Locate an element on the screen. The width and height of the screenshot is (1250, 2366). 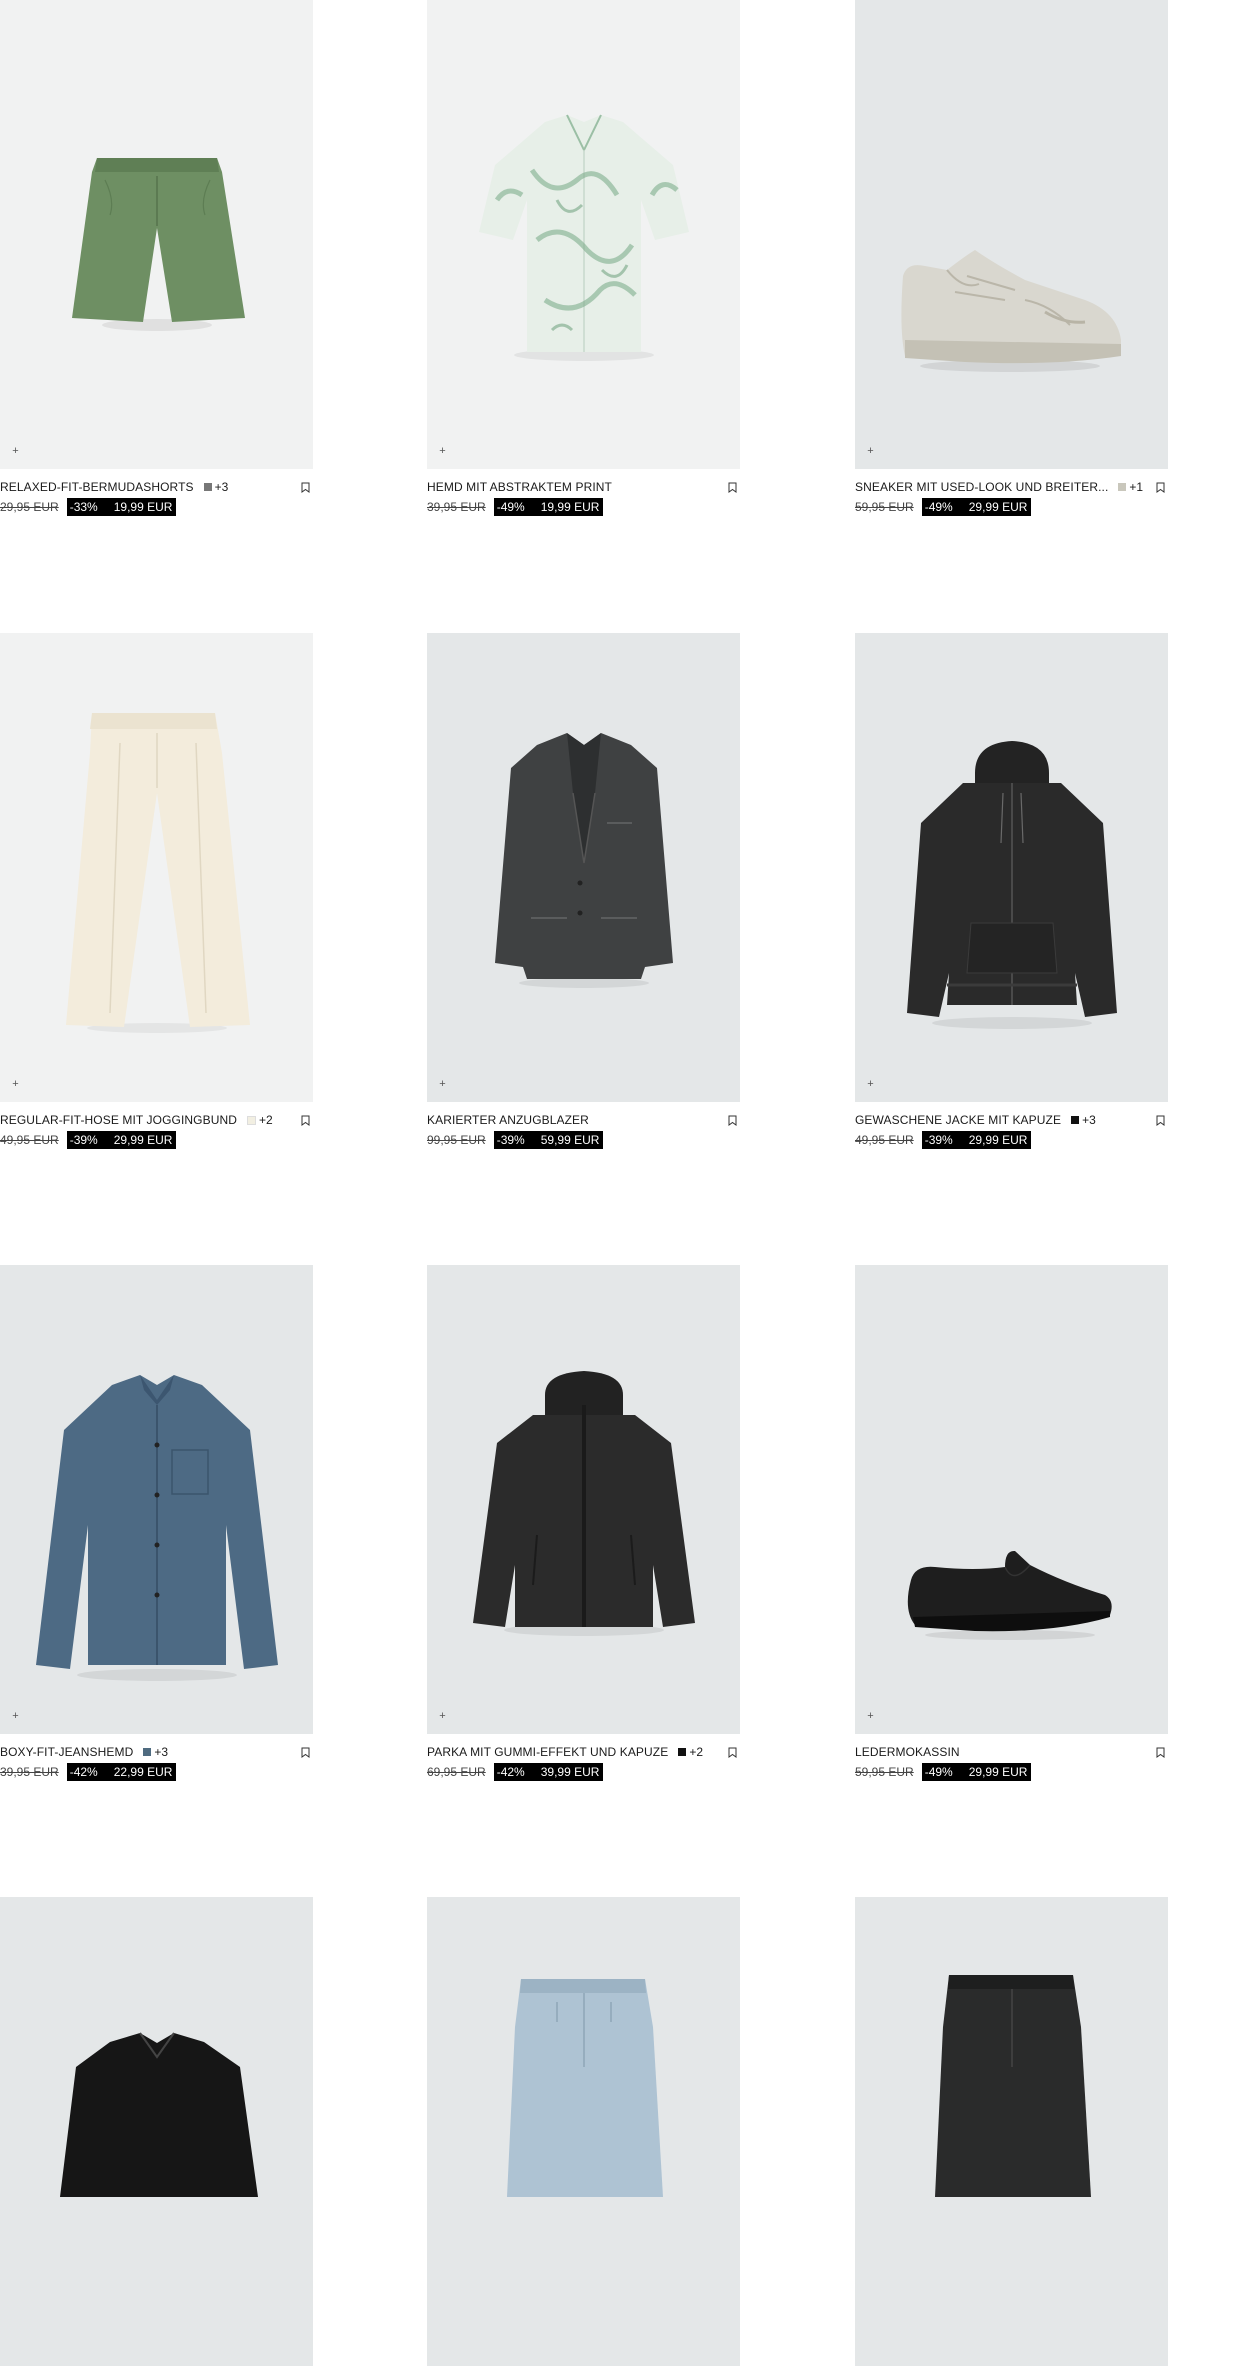
product-name: GEWASCHENE JACKE MIT KAPUZE is located at coordinates (958, 1120).